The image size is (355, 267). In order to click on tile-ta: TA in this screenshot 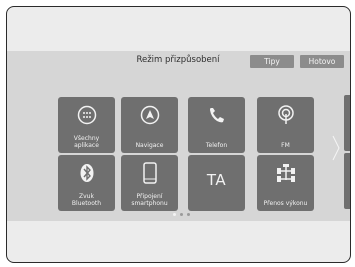, I will do `click(216, 183)`.